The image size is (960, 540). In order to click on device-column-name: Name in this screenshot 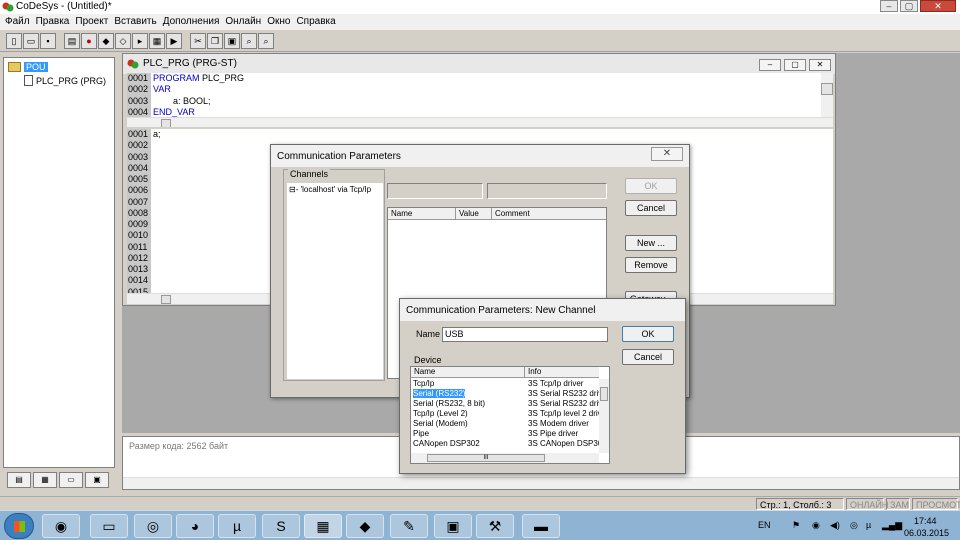, I will do `click(468, 372)`.